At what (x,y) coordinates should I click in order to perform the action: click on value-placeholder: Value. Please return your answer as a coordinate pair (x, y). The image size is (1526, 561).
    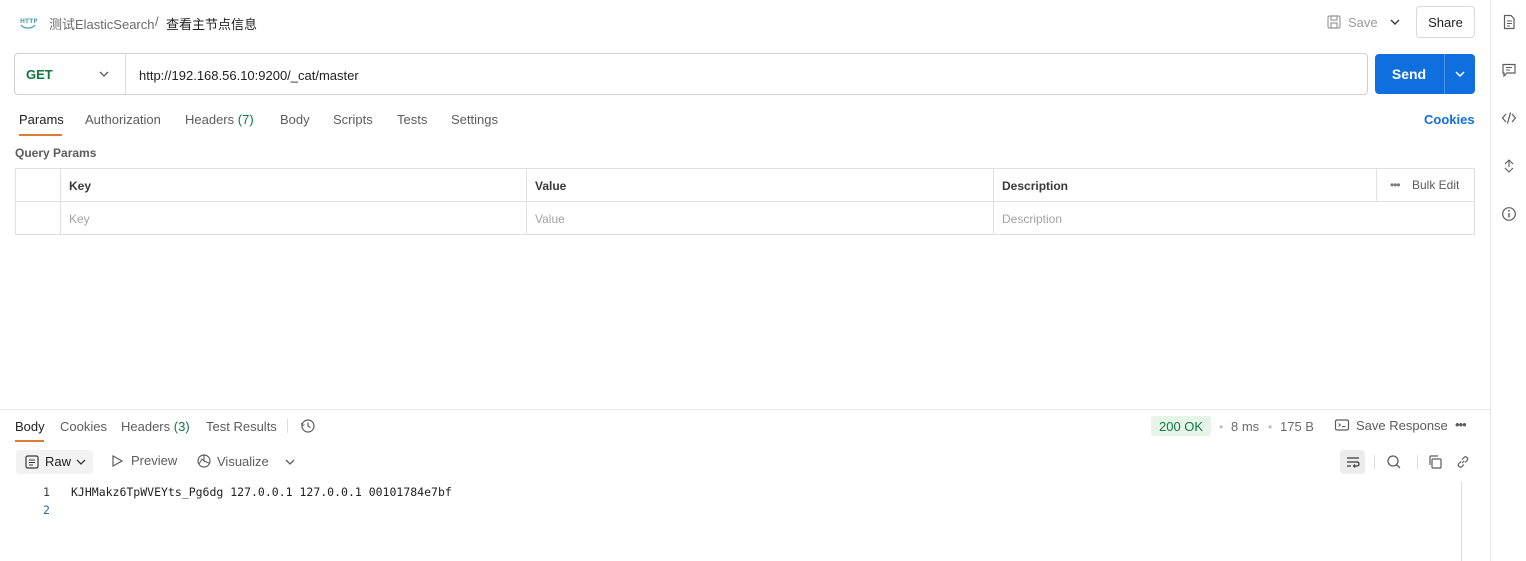
    Looking at the image, I should click on (550, 219).